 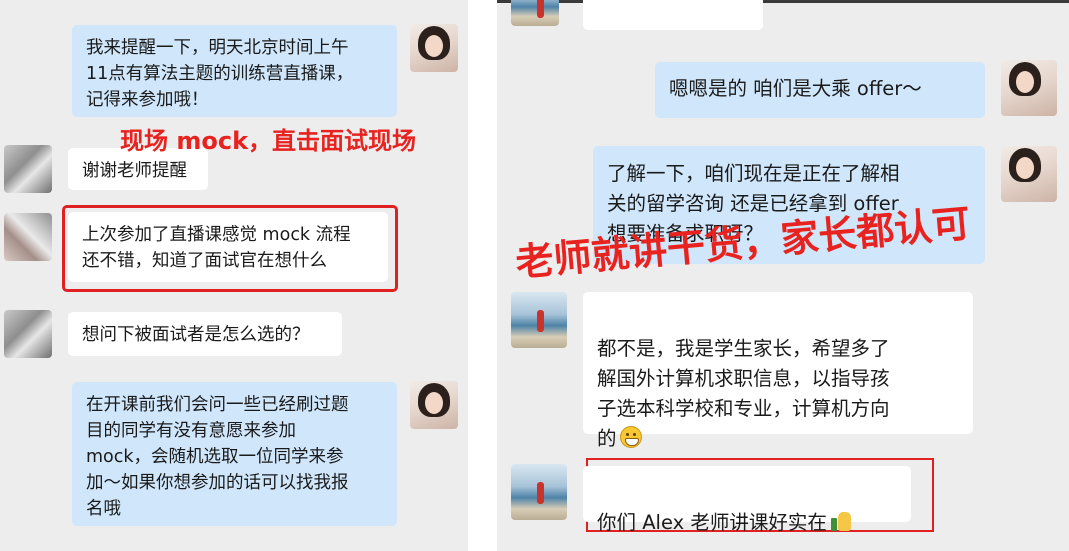 I want to click on message-bubble-question: 想问下被面试者是怎么选的？, so click(x=205, y=334).